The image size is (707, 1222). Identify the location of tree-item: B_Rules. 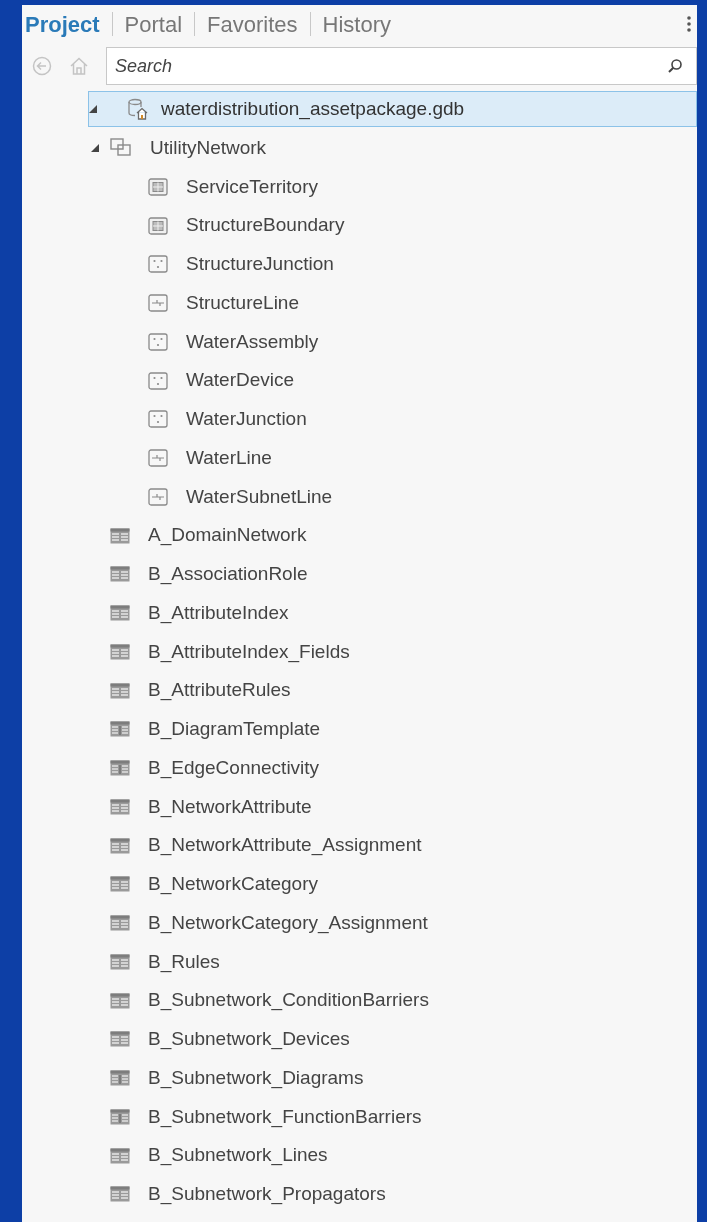
(359, 962).